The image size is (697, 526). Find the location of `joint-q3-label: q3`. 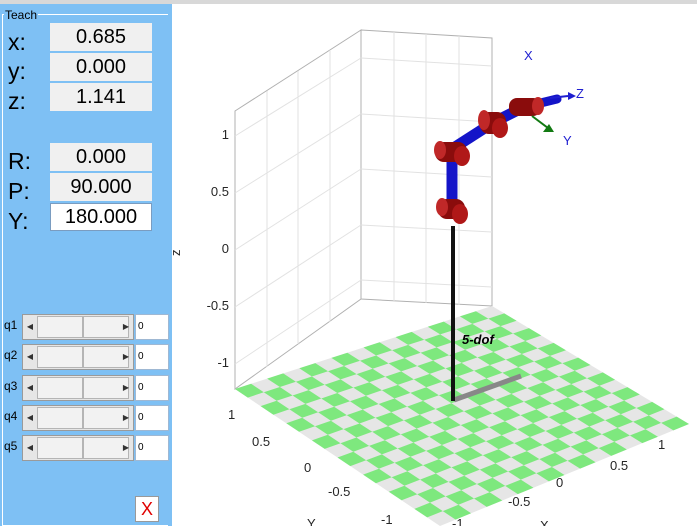

joint-q3-label: q3 is located at coordinates (11, 386).